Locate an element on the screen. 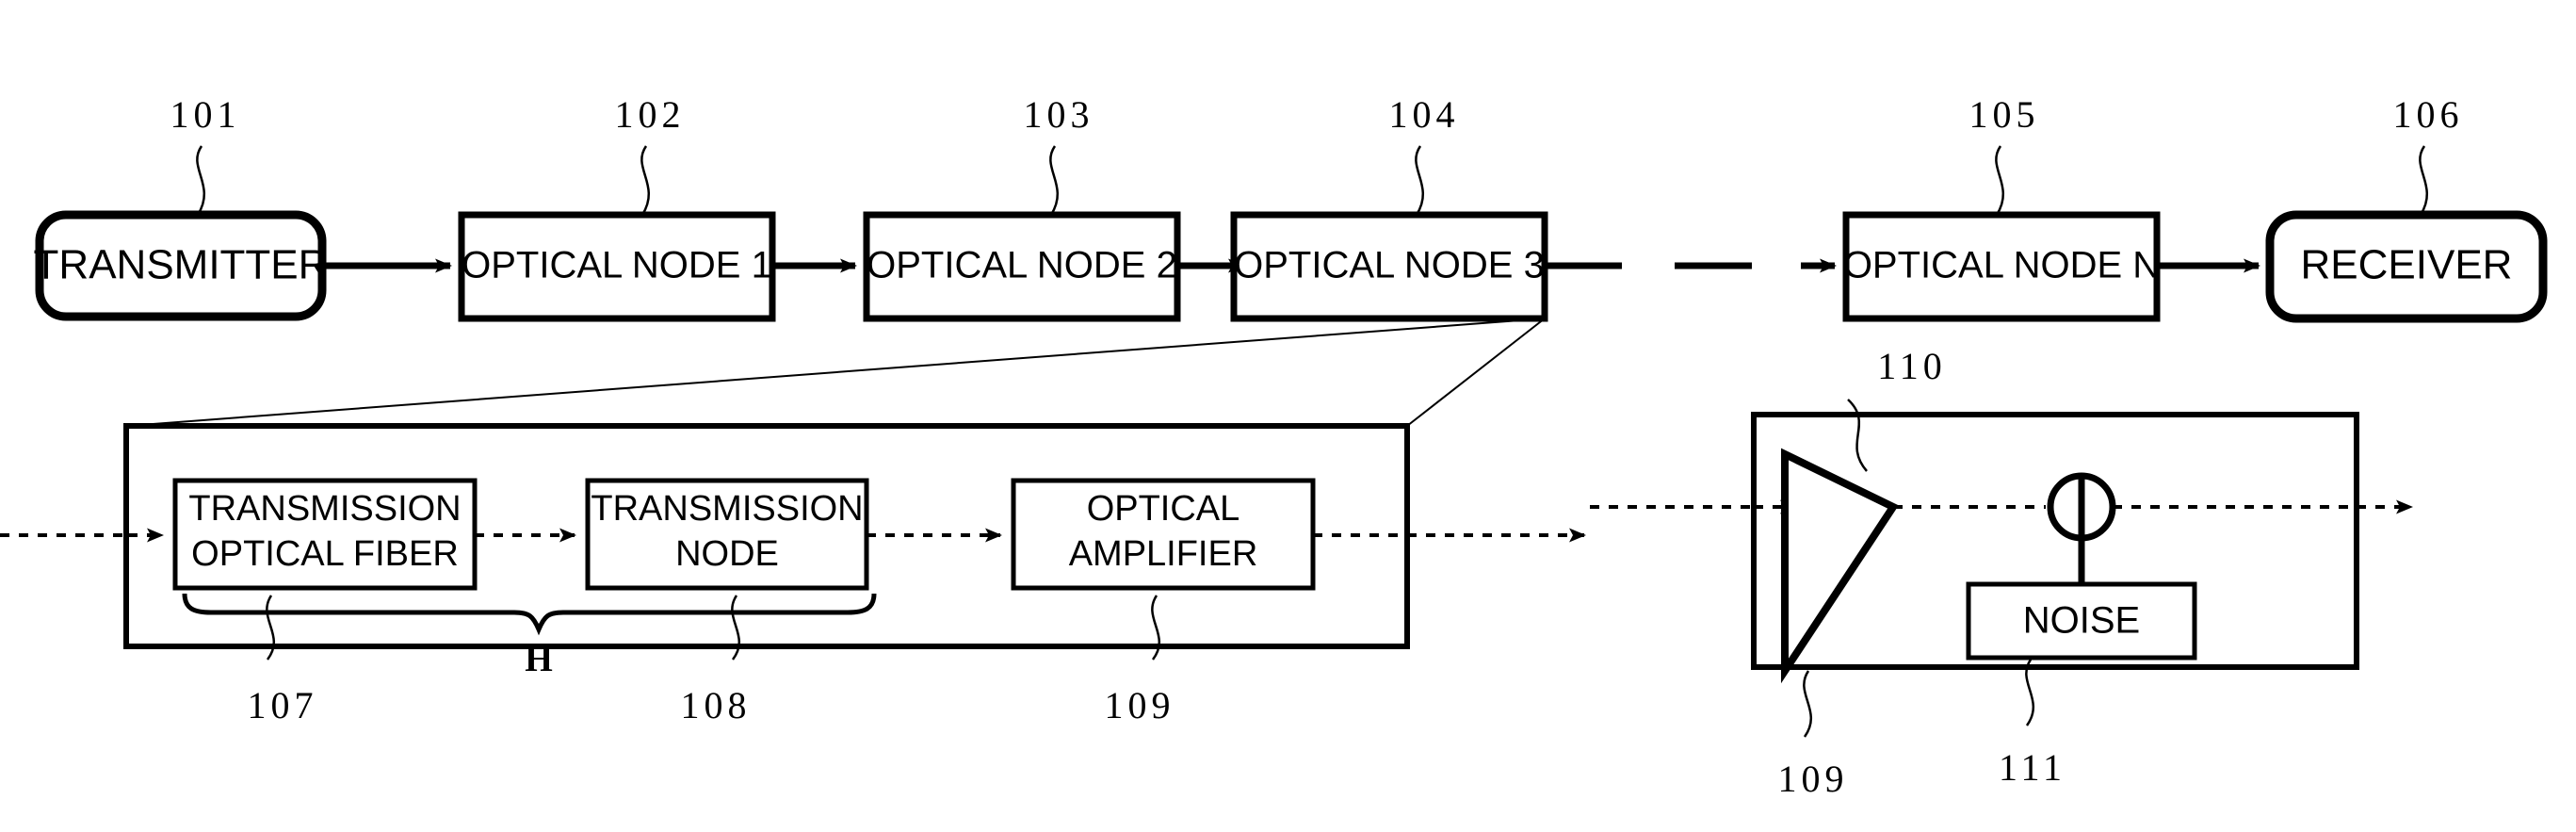 The height and width of the screenshot is (832, 2576). optical-node-3-label: OPTICAL NODE 3 is located at coordinates (1389, 265).